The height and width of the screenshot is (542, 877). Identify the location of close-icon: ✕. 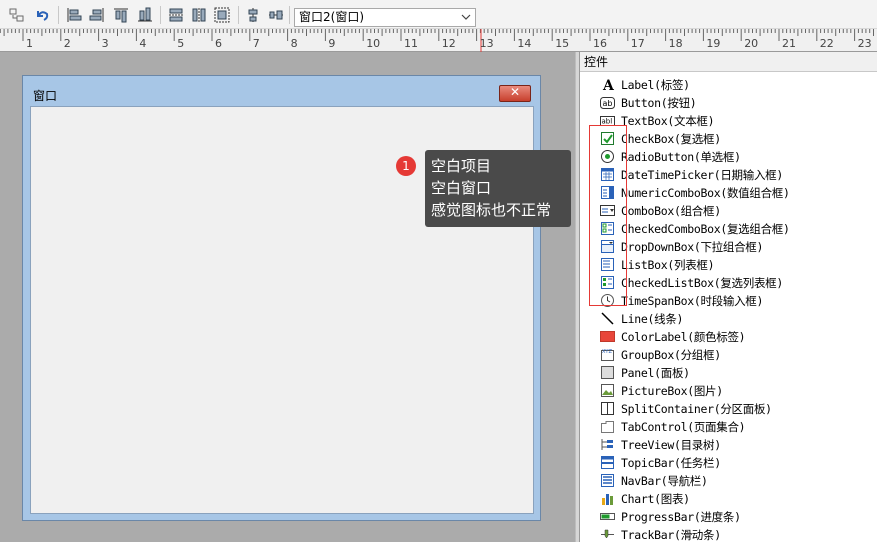
(515, 92).